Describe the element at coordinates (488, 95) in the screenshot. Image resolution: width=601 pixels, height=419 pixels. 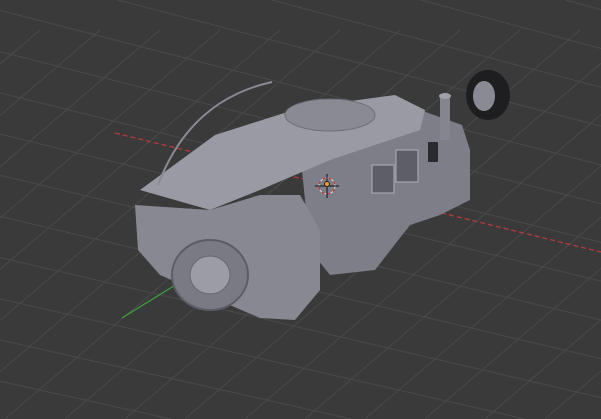
I see `floating-tire` at that location.